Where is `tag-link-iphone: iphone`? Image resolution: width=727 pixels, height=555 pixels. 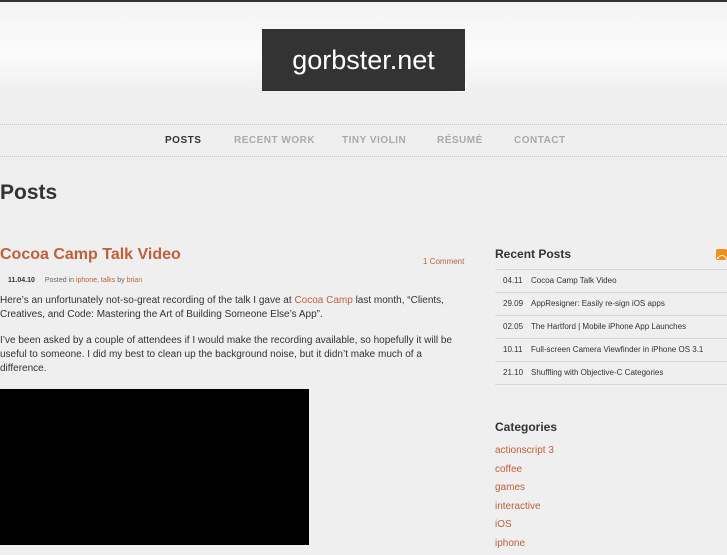 tag-link-iphone: iphone is located at coordinates (86, 280).